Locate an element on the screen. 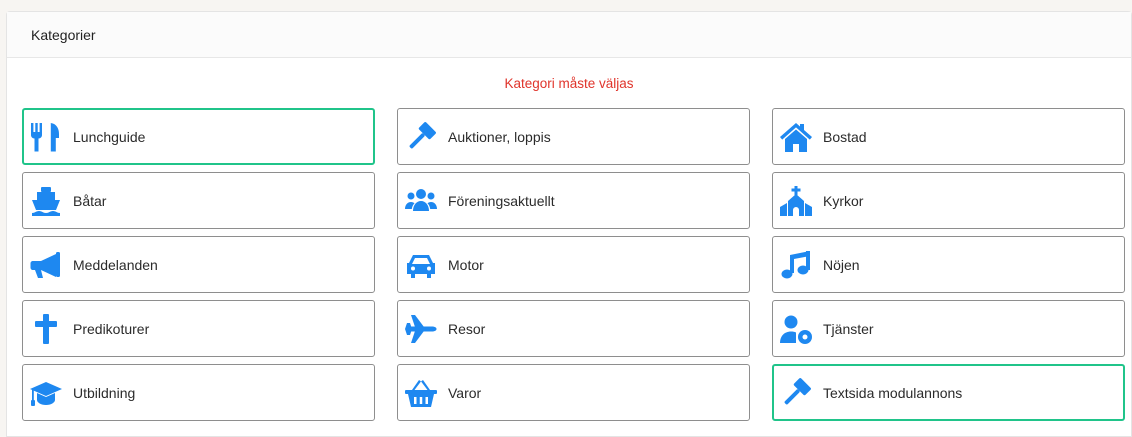 The width and height of the screenshot is (1132, 437). category-nojen: Nöjen is located at coordinates (948, 264).